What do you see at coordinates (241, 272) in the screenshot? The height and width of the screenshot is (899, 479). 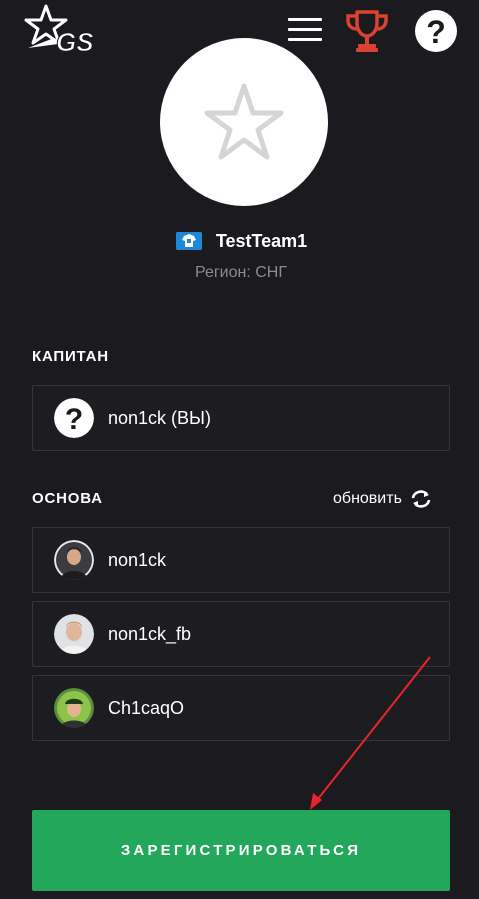 I see `team-region: Регион: СНГ` at bounding box center [241, 272].